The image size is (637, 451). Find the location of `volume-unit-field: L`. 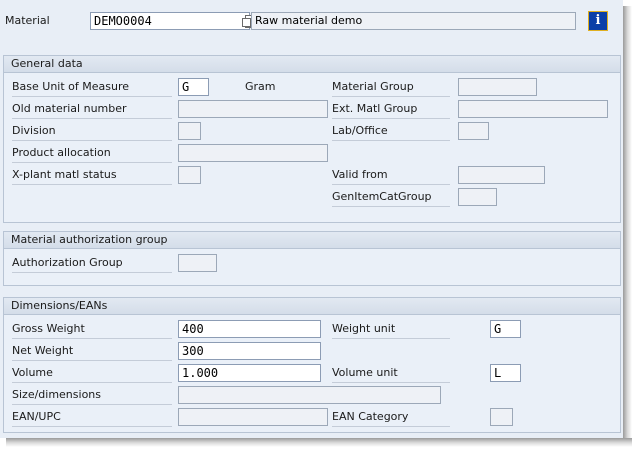

volume-unit-field: L is located at coordinates (505, 373).